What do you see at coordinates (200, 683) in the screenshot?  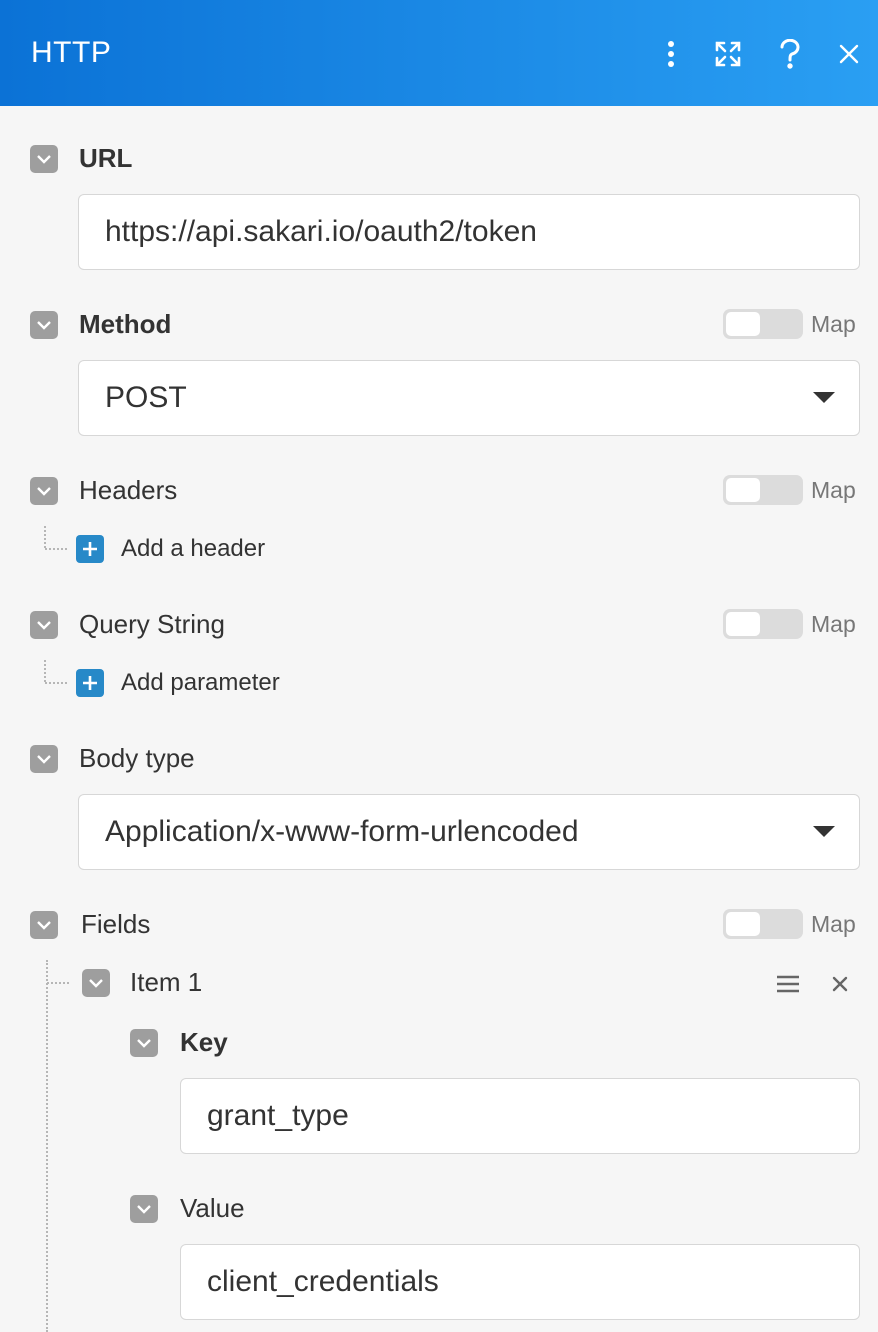 I see `add-parameter-button: Add parameter` at bounding box center [200, 683].